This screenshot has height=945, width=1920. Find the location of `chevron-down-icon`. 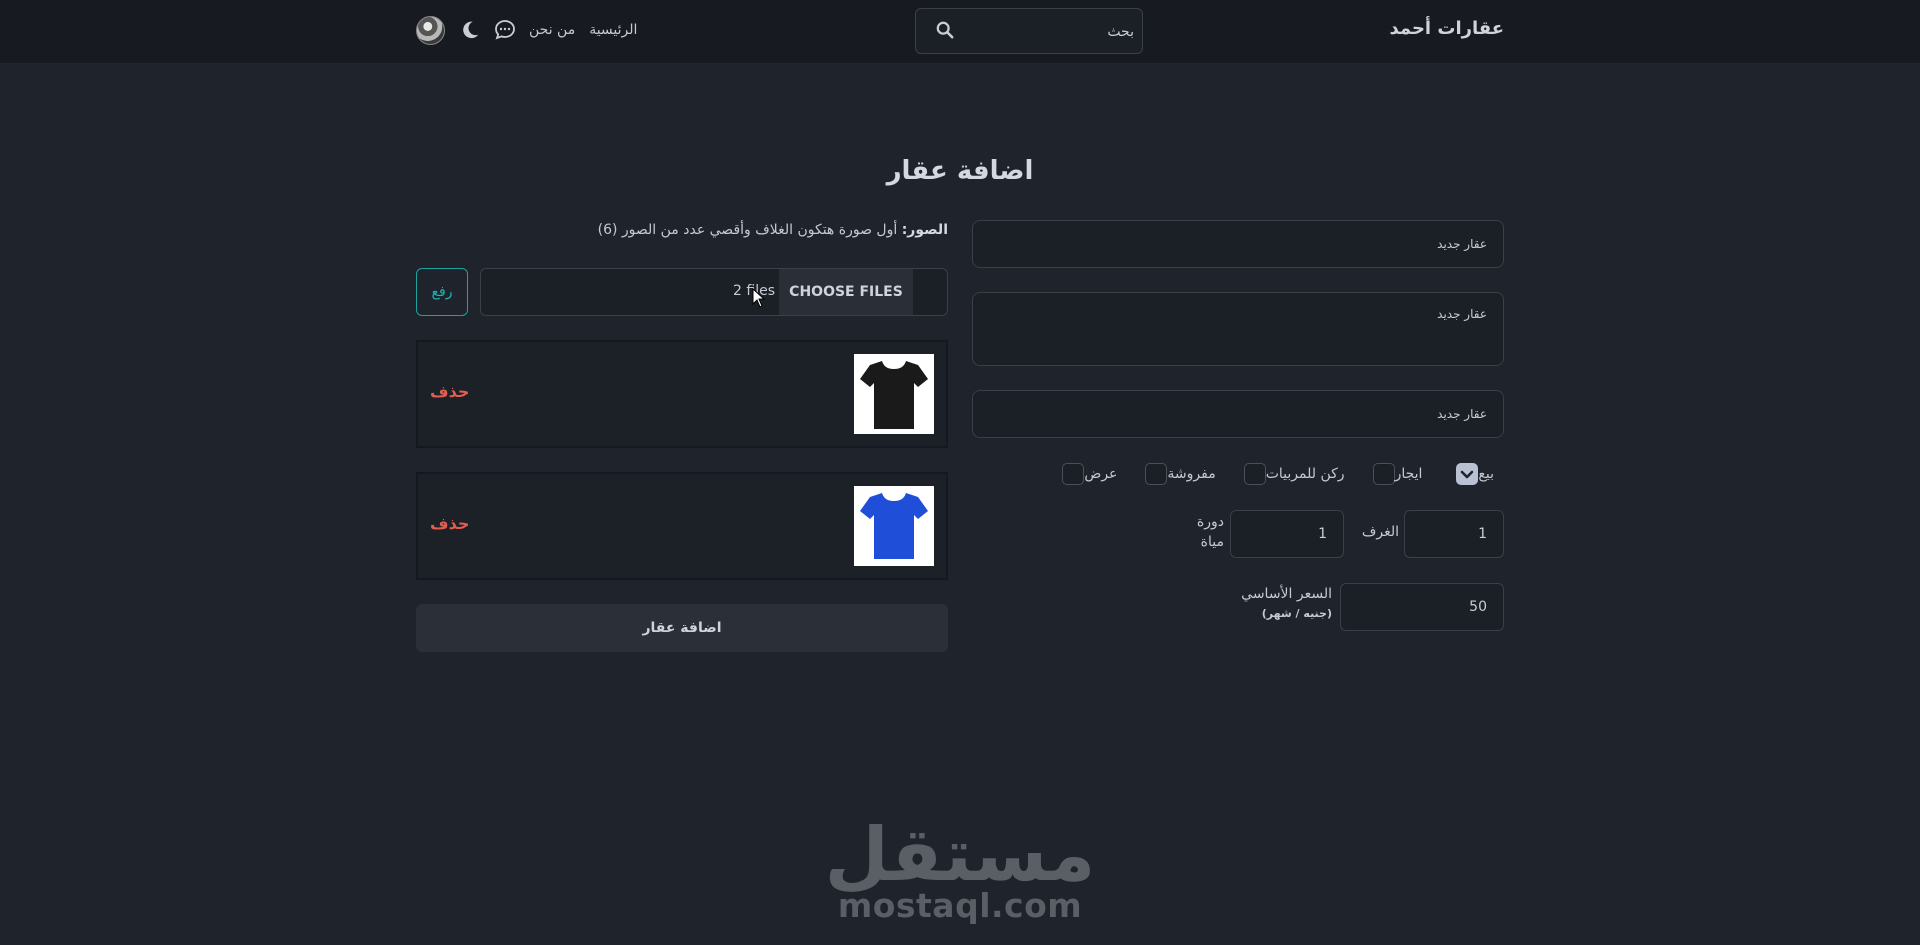

chevron-down-icon is located at coordinates (1467, 474).